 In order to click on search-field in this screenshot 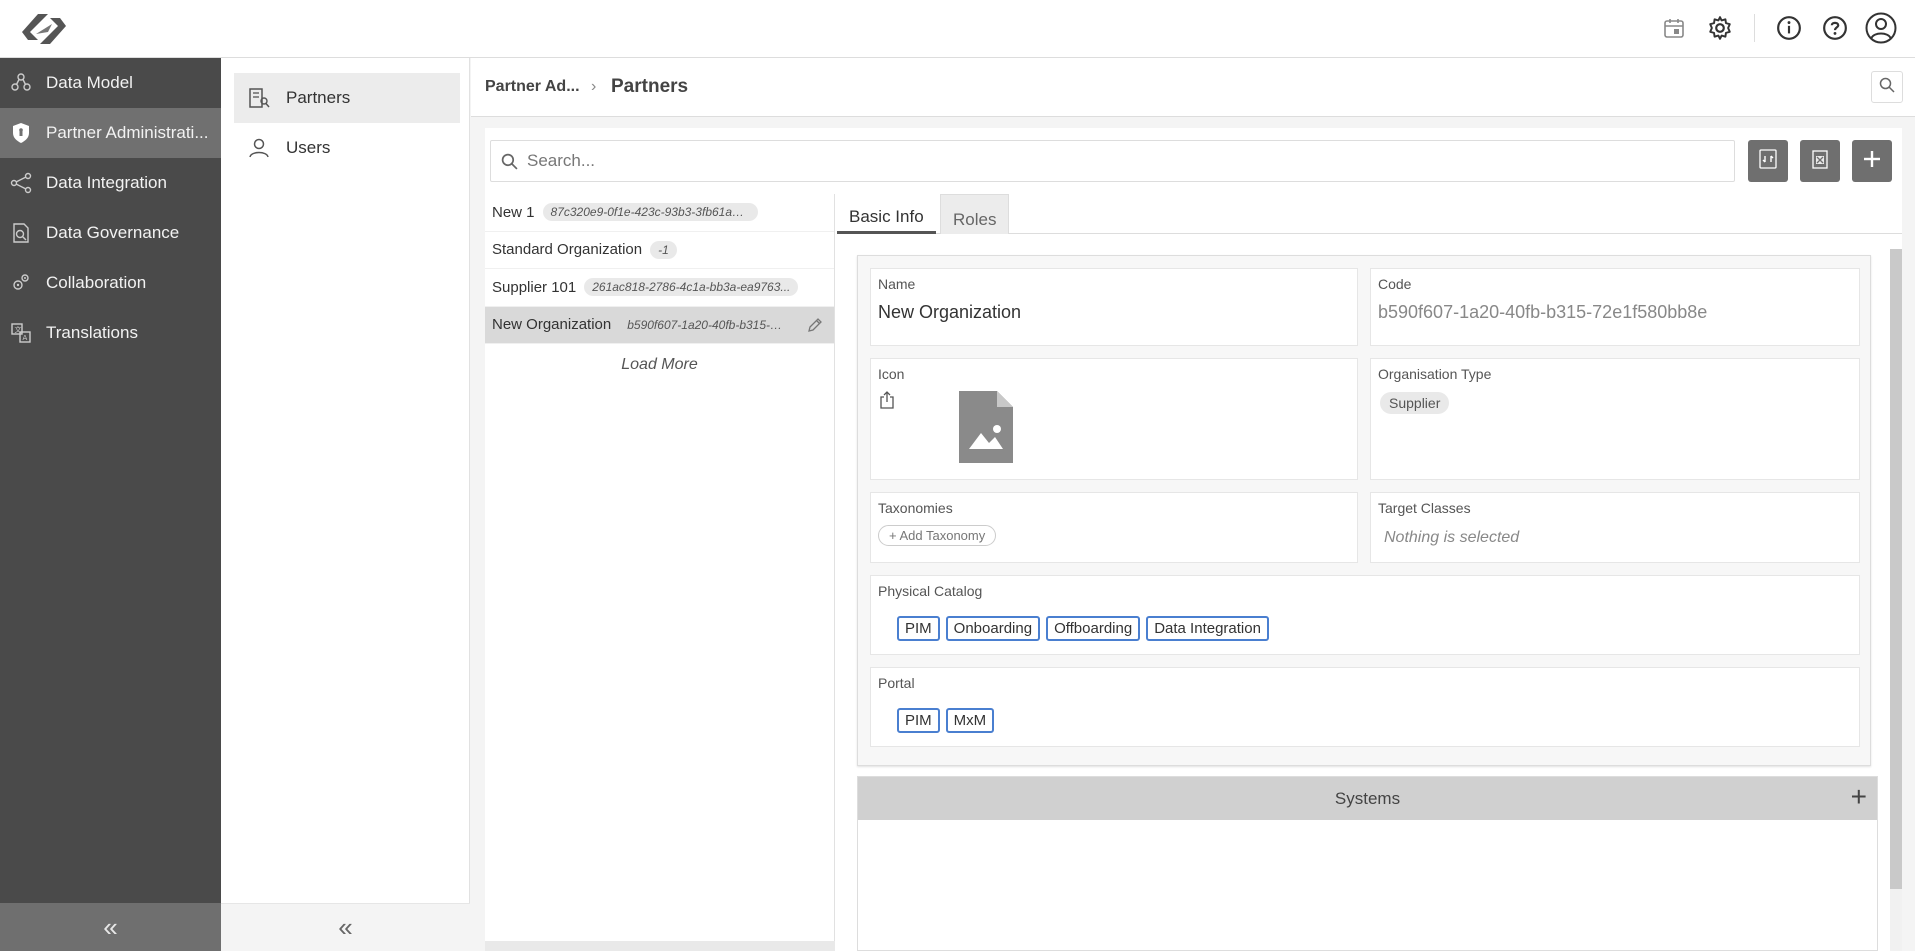, I will do `click(1112, 161)`.